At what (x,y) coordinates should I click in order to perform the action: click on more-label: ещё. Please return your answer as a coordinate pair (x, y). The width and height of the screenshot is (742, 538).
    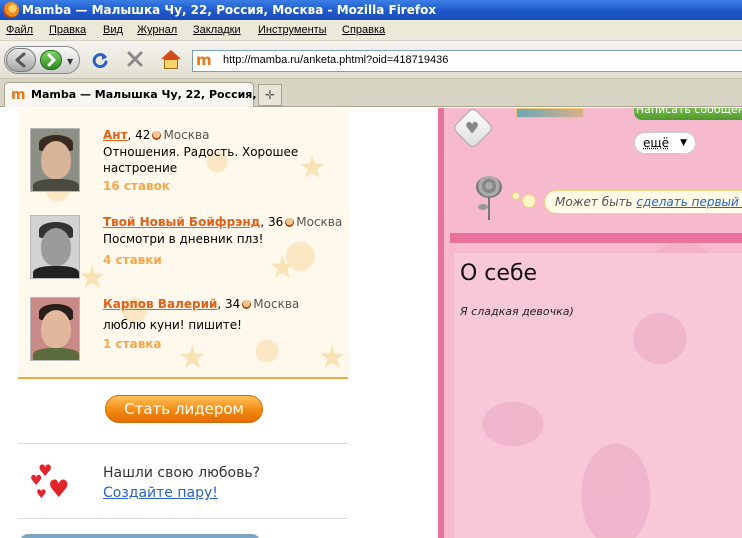
    Looking at the image, I should click on (656, 143).